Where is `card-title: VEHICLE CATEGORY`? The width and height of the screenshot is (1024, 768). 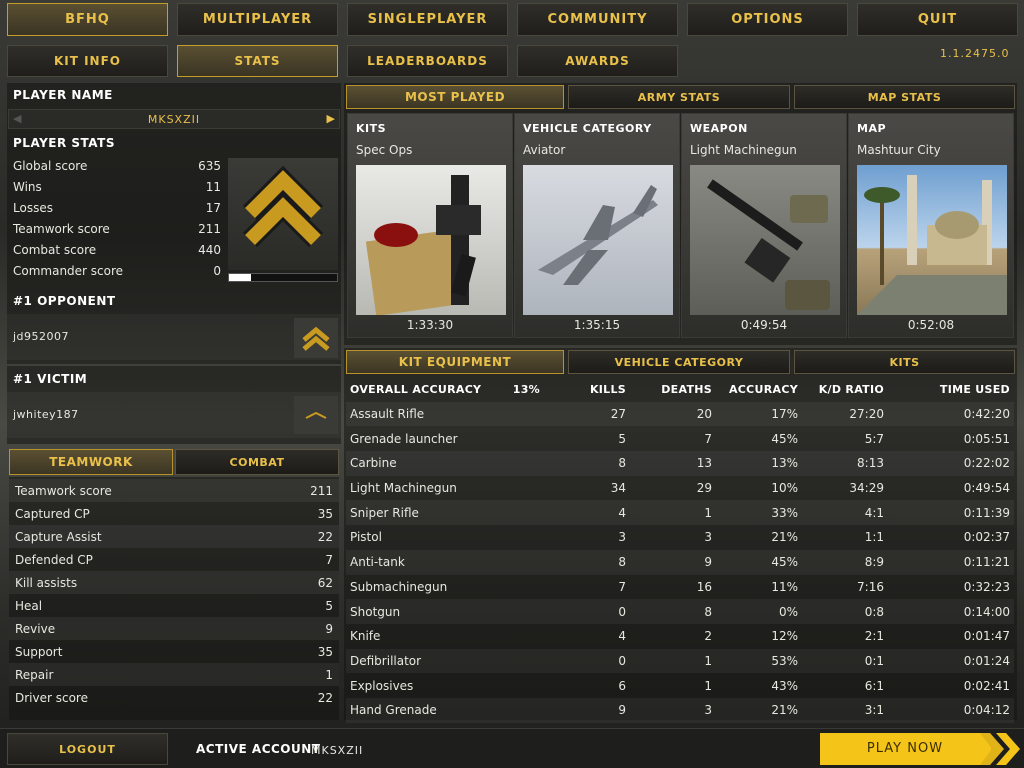 card-title: VEHICLE CATEGORY is located at coordinates (587, 128).